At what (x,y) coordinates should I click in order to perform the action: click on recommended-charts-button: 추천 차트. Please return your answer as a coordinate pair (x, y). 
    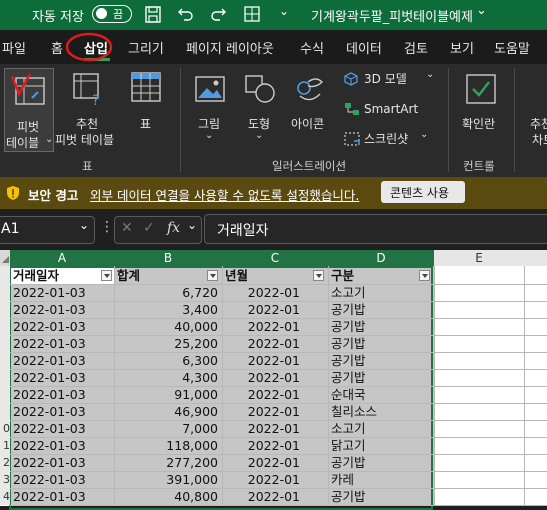
    Looking at the image, I should click on (535, 110).